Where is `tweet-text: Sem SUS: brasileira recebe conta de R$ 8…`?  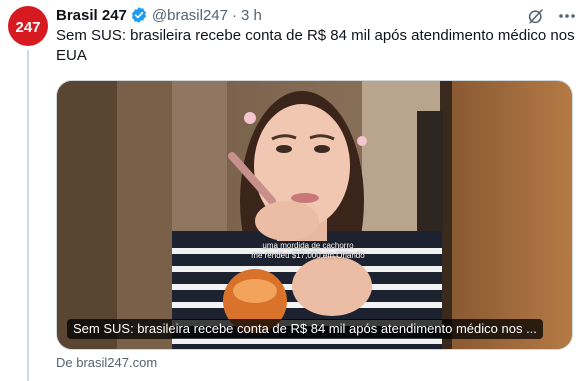 tweet-text: Sem SUS: brasileira recebe conta de R$ 8… is located at coordinates (315, 45).